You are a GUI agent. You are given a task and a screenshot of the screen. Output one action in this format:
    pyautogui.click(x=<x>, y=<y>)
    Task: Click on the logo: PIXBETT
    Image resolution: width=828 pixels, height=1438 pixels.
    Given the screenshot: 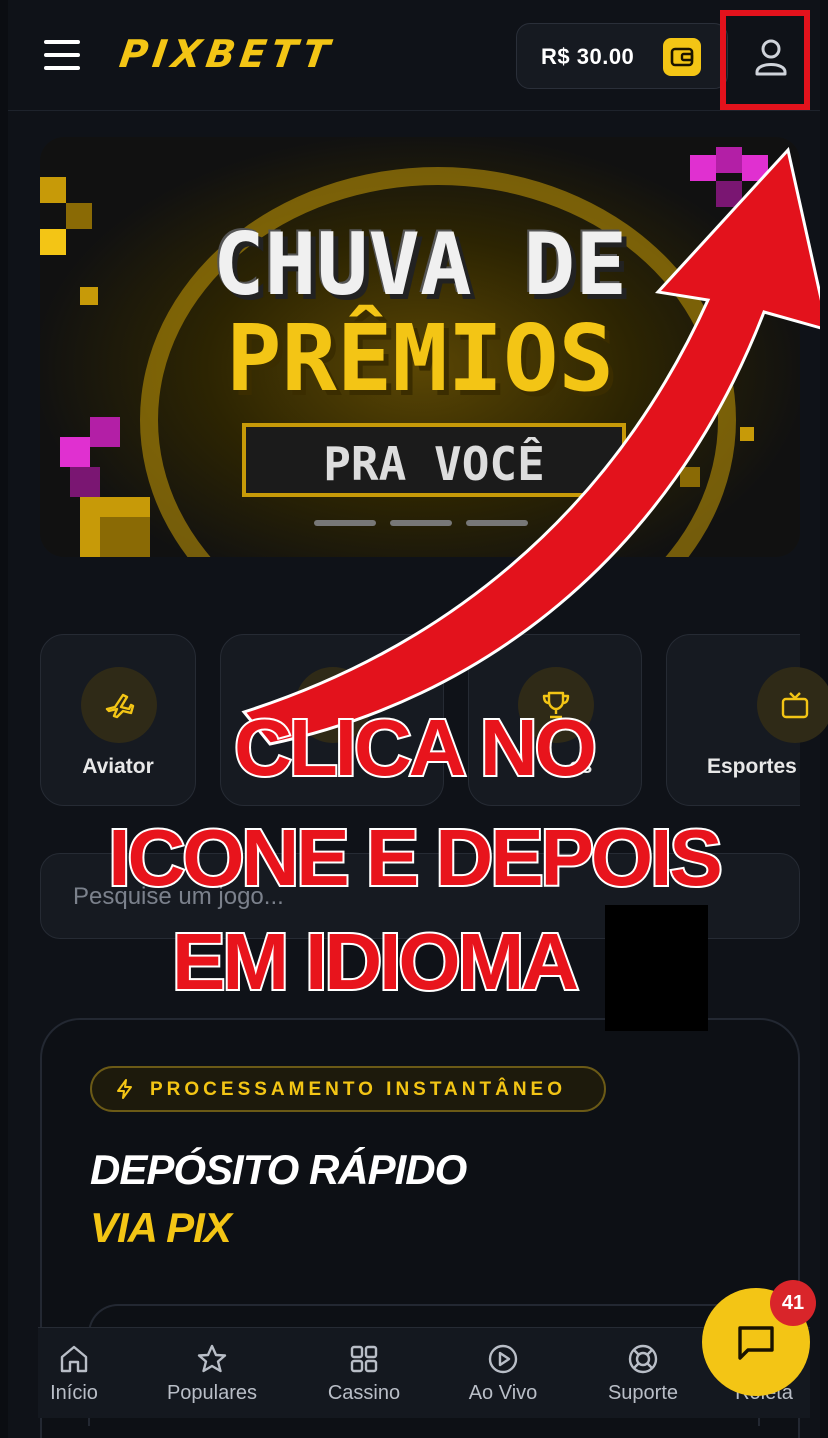 What is the action you would take?
    pyautogui.click(x=227, y=54)
    